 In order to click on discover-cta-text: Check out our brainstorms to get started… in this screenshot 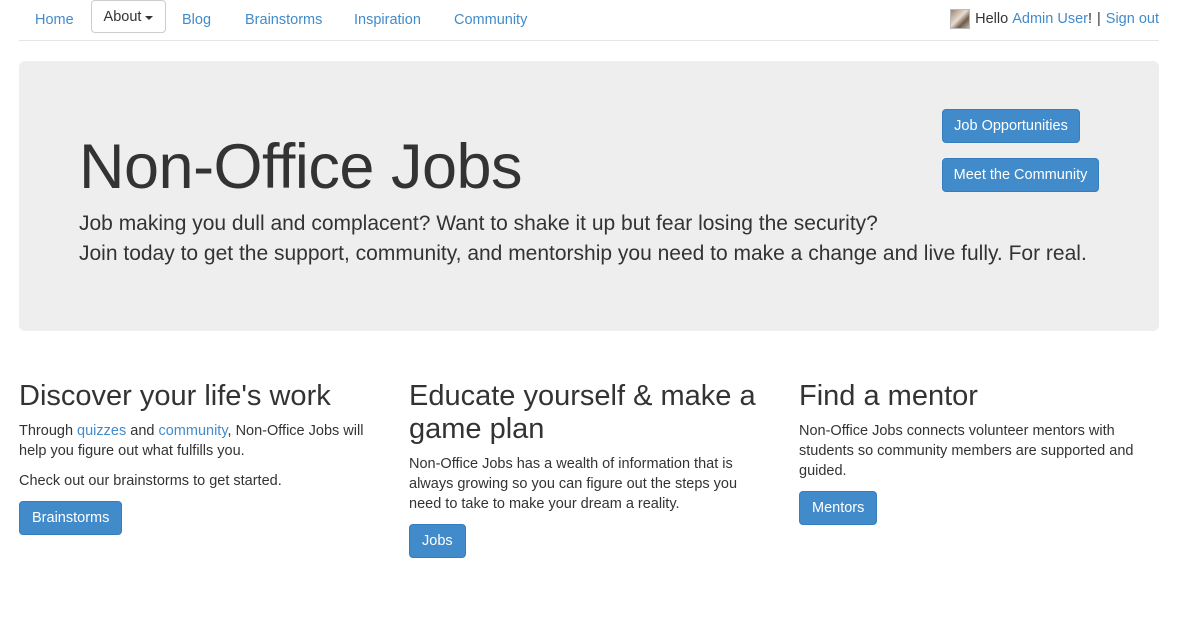, I will do `click(150, 481)`.